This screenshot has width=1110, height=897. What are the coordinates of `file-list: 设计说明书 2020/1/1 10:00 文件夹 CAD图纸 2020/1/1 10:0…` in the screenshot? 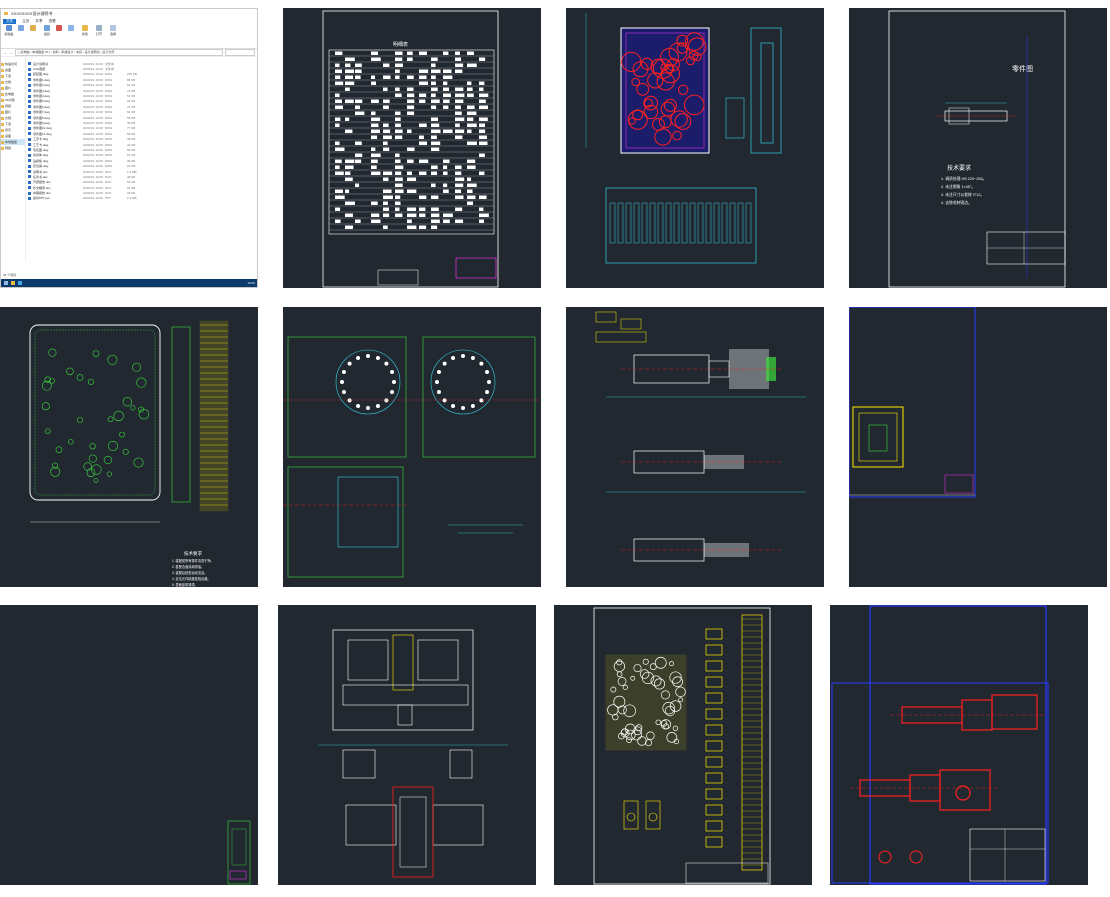 It's located at (141, 159).